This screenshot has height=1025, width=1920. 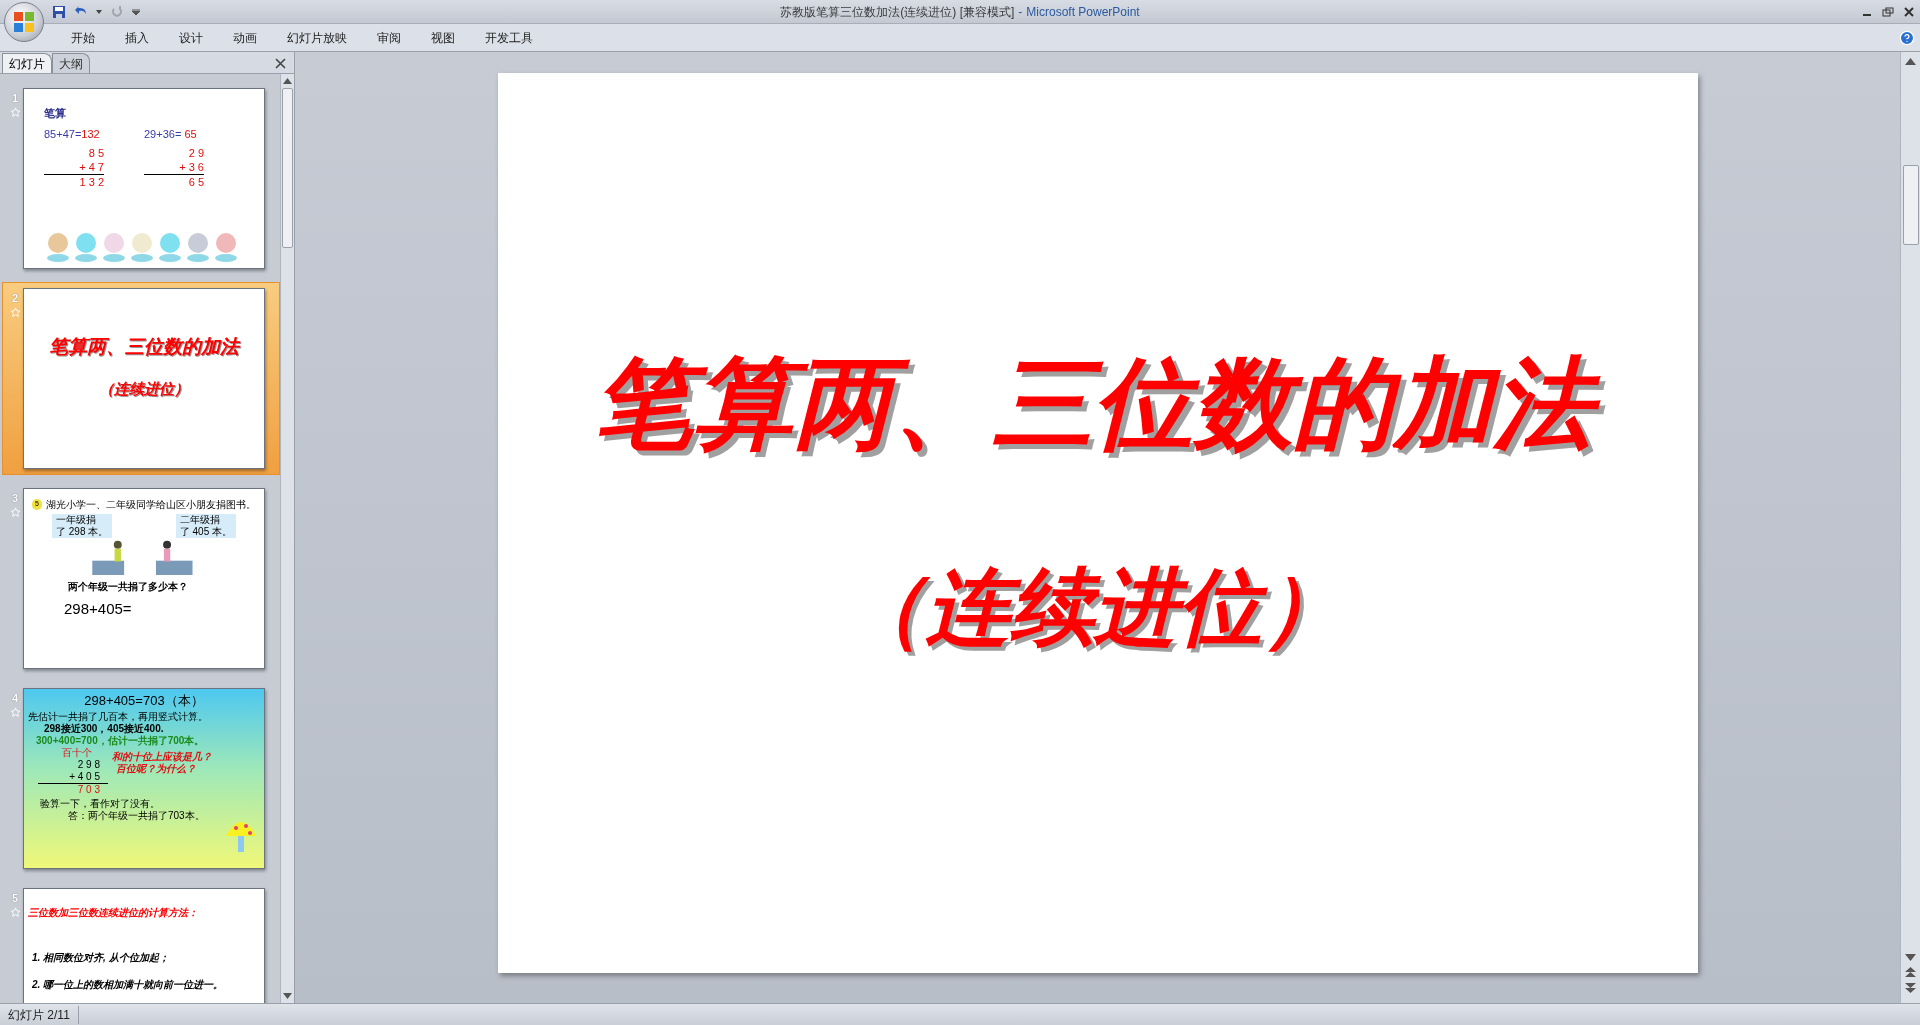 I want to click on solution-line: 先估计一共捐了几百本，再用竖式计算。, so click(x=118, y=717).